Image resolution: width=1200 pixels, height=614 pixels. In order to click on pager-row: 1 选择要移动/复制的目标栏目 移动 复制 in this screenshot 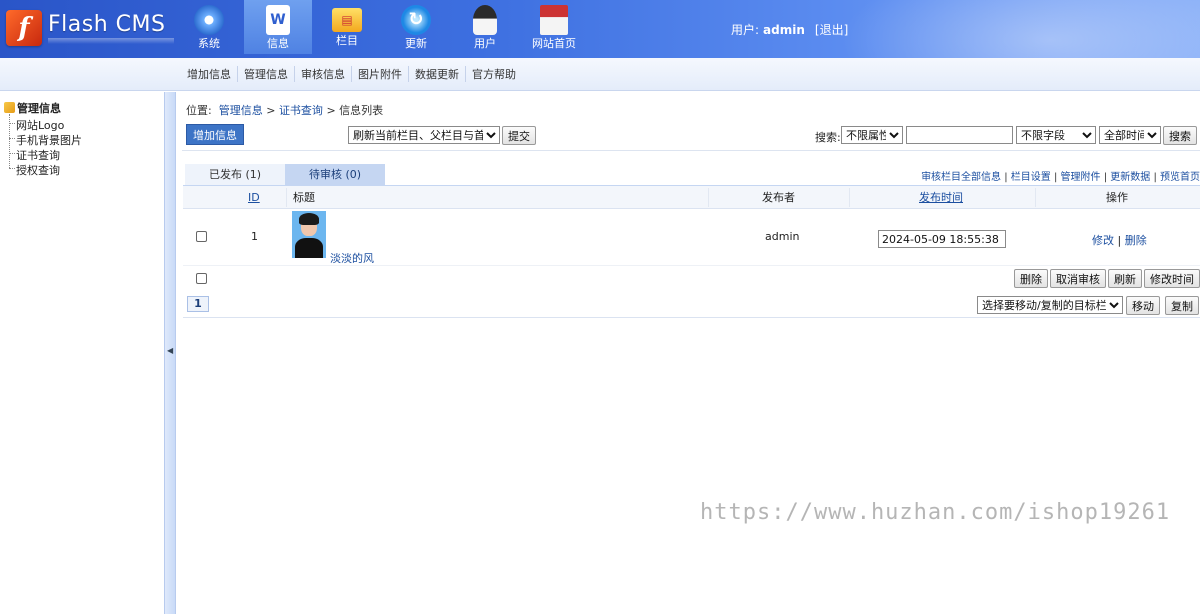, I will do `click(691, 305)`.